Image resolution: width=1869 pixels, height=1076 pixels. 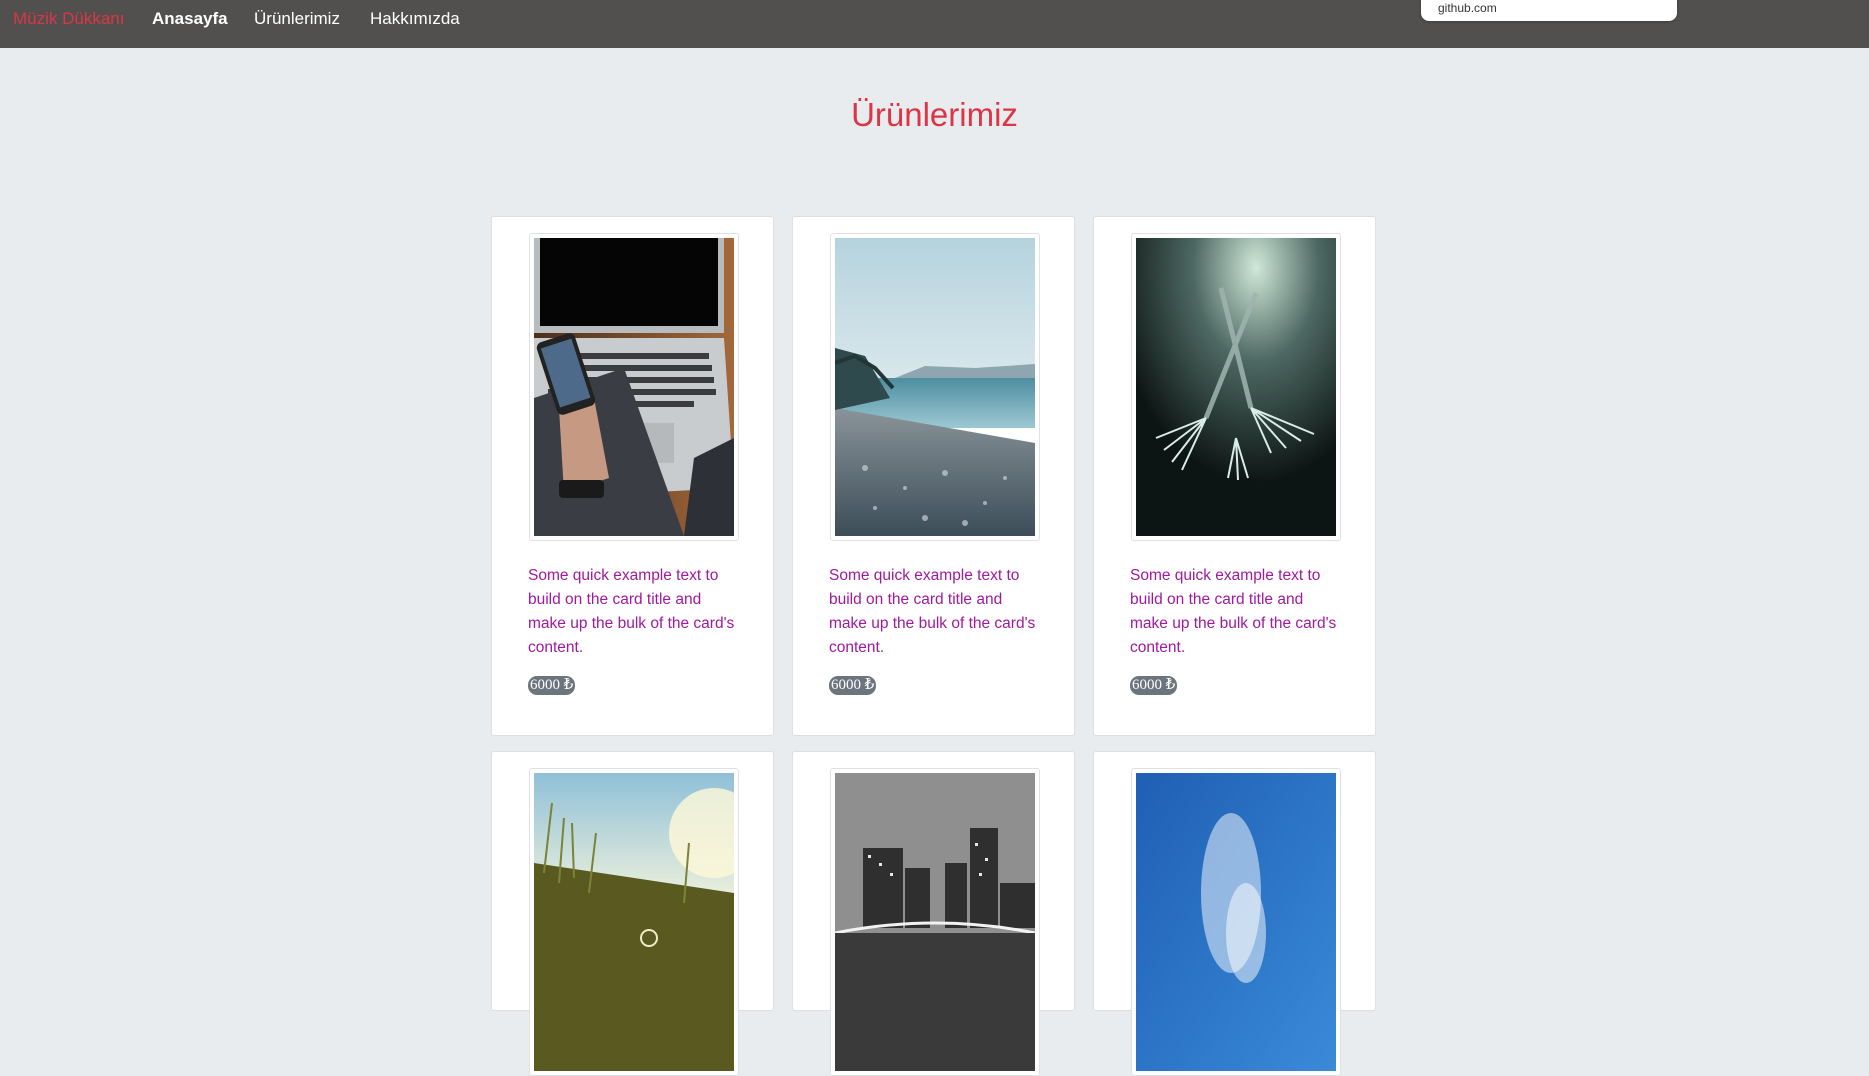 What do you see at coordinates (1549, 10) in the screenshot?
I see `url-popup: github.com` at bounding box center [1549, 10].